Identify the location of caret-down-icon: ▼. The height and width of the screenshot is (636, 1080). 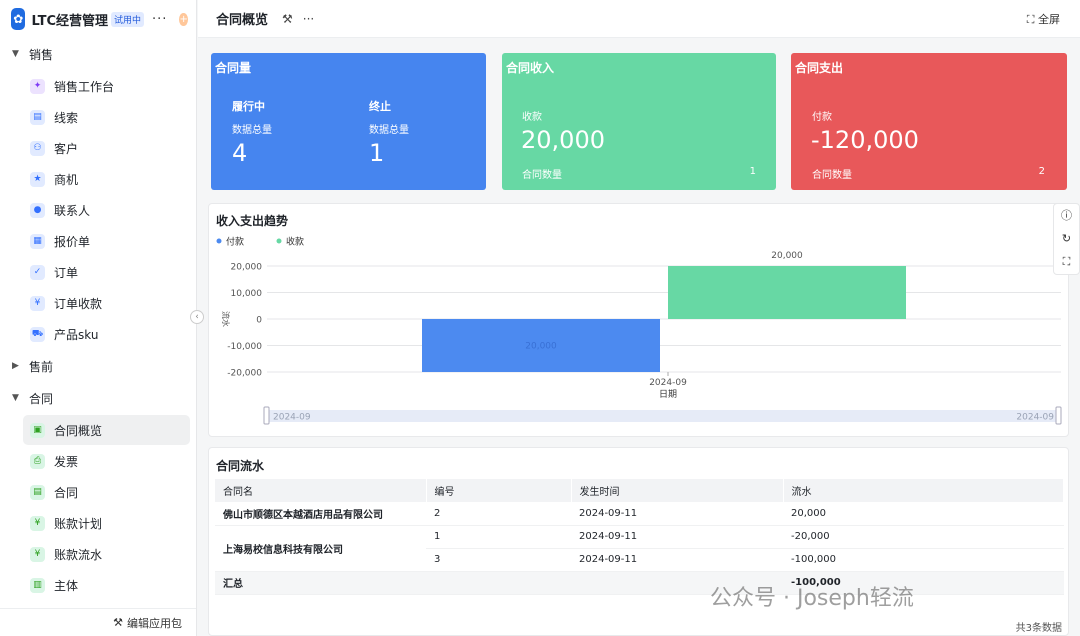
(15, 54).